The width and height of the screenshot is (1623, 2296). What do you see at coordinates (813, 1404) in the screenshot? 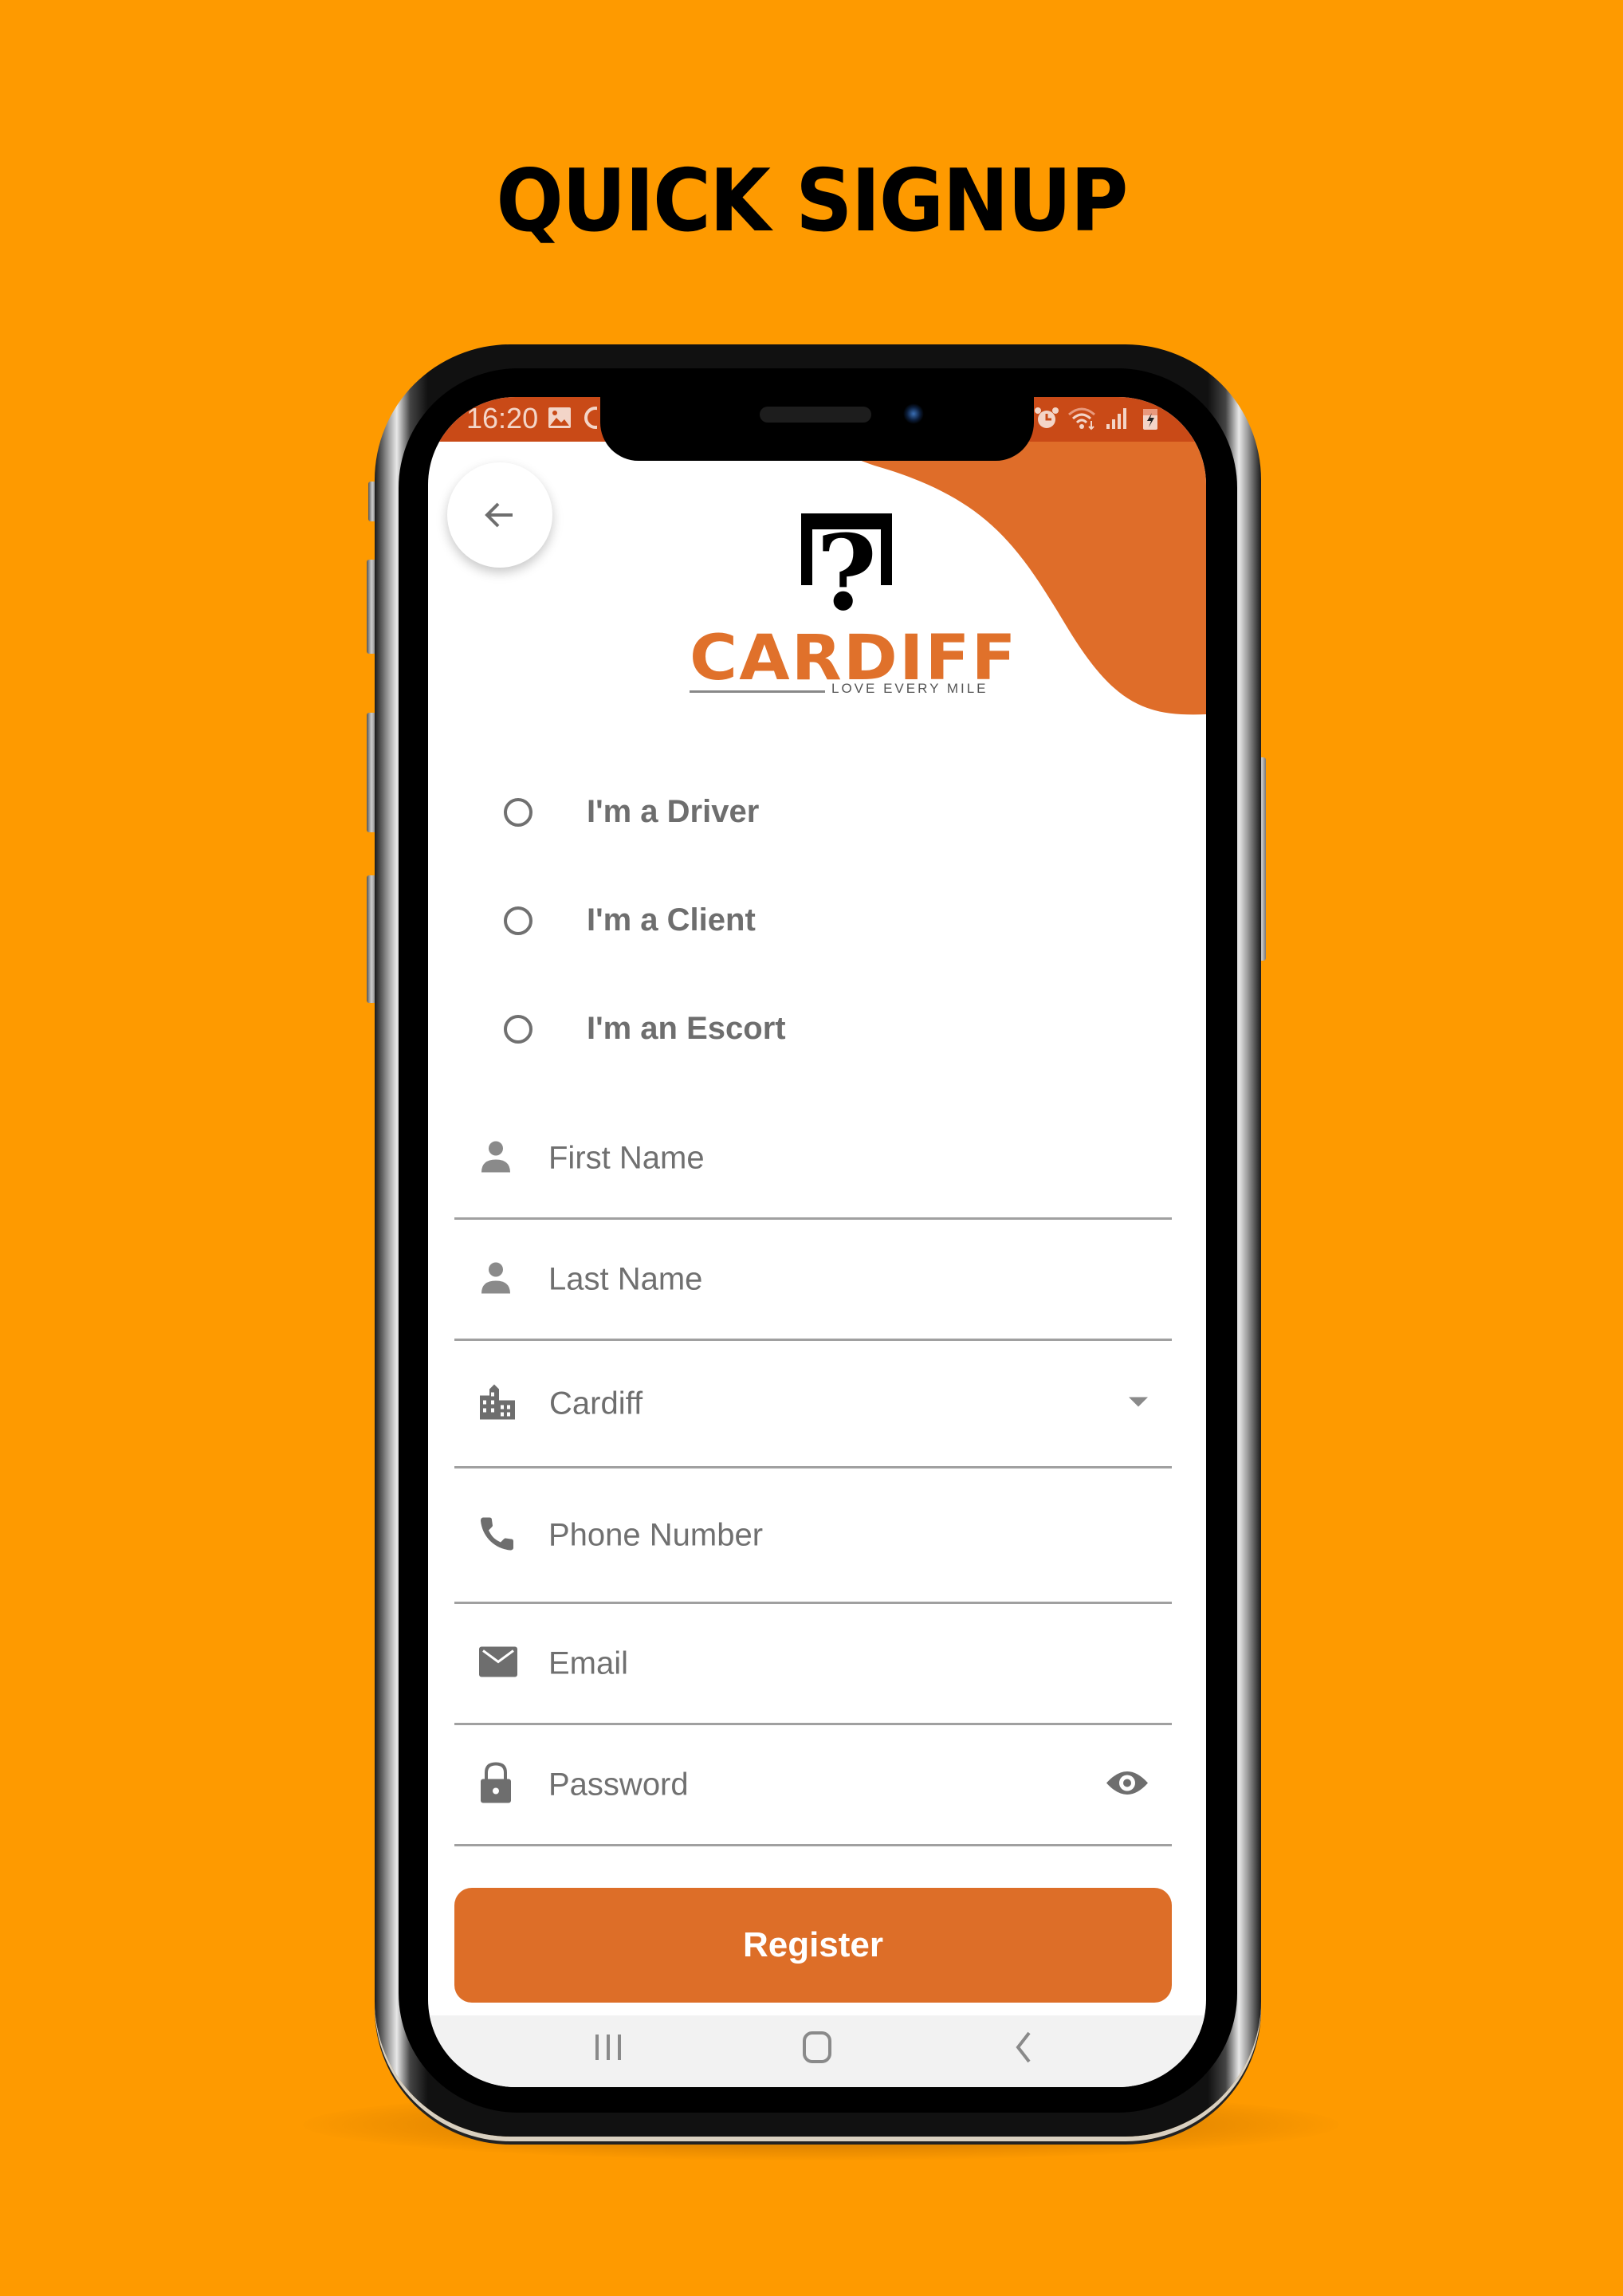
I see `city-dropdown: Cardiff` at bounding box center [813, 1404].